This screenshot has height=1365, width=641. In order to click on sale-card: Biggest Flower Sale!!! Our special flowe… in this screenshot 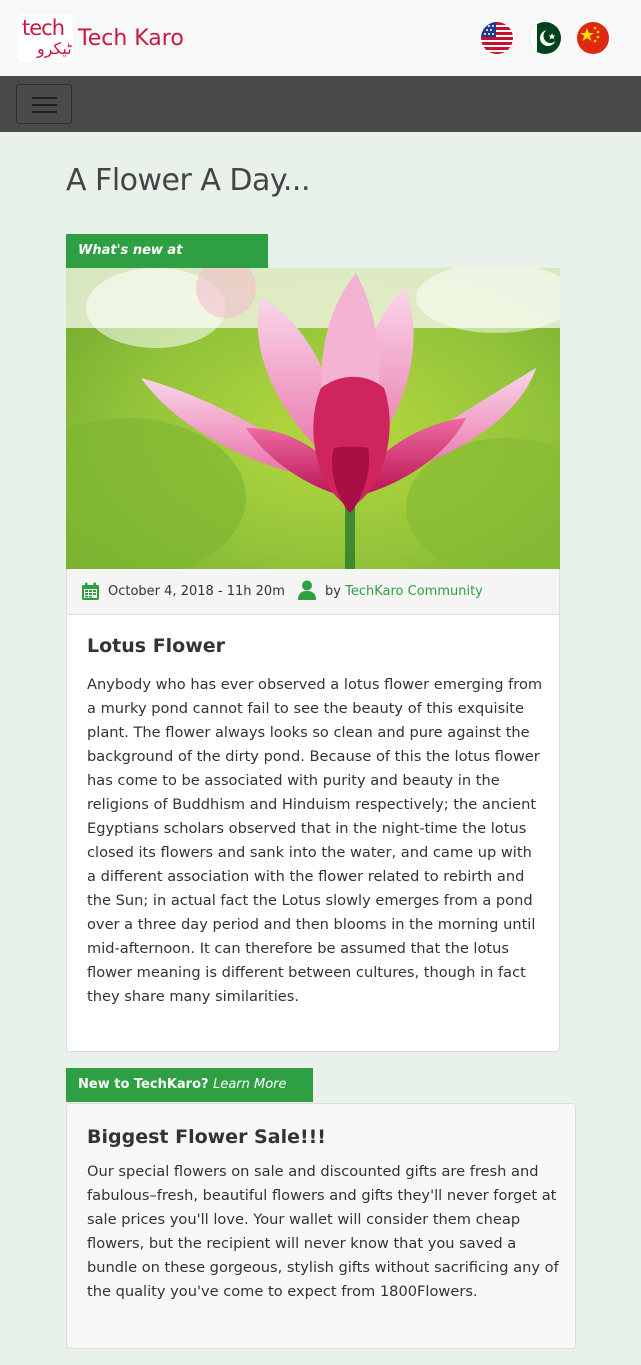, I will do `click(321, 1226)`.